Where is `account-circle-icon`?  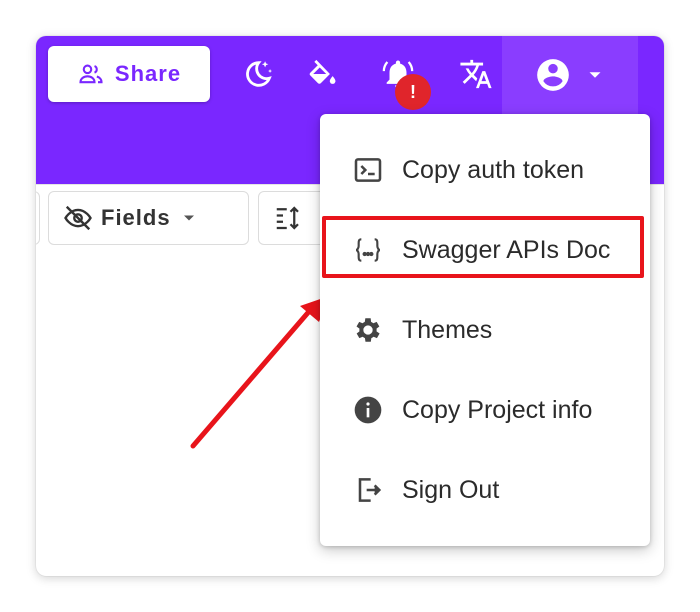
account-circle-icon is located at coordinates (553, 75).